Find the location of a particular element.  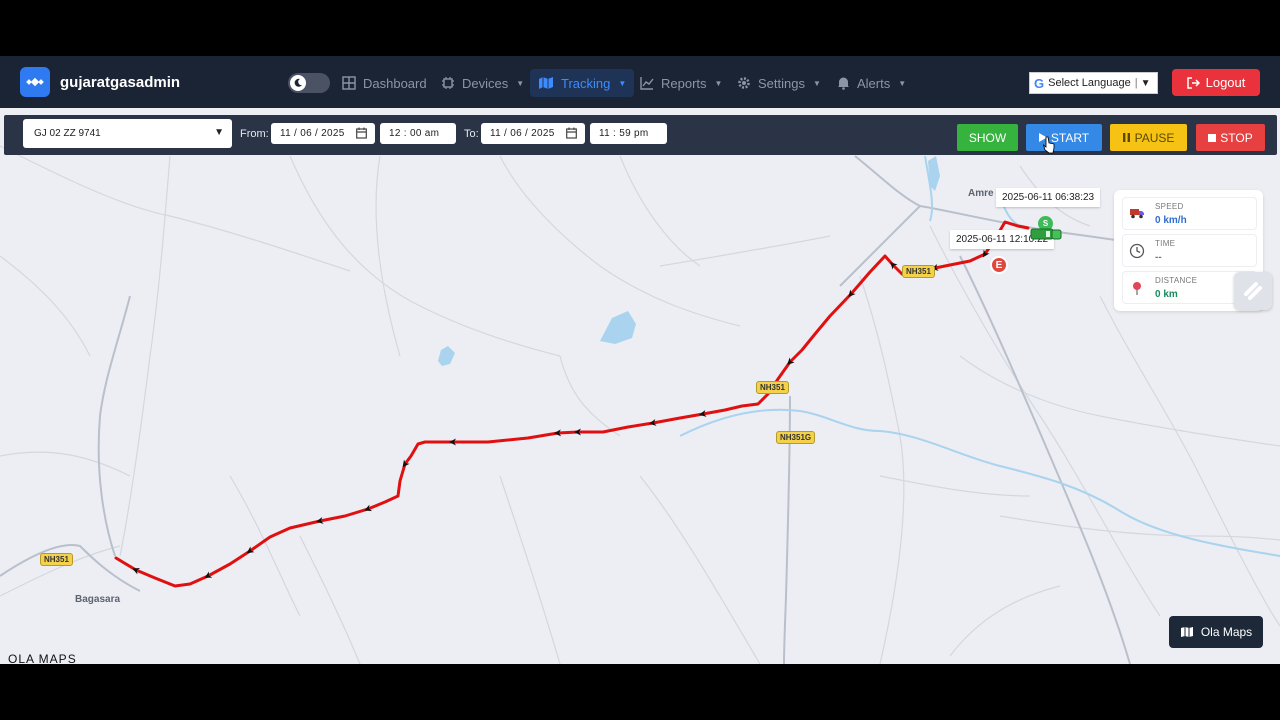

start-label: START is located at coordinates (1070, 137).